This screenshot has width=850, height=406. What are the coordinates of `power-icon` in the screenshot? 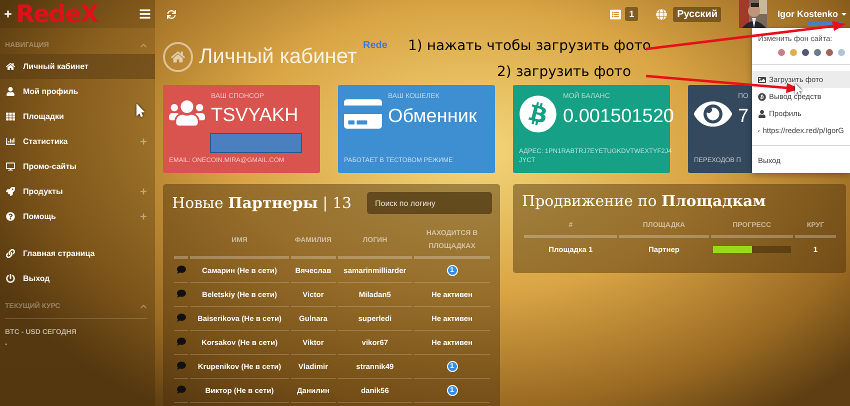 It's located at (10, 278).